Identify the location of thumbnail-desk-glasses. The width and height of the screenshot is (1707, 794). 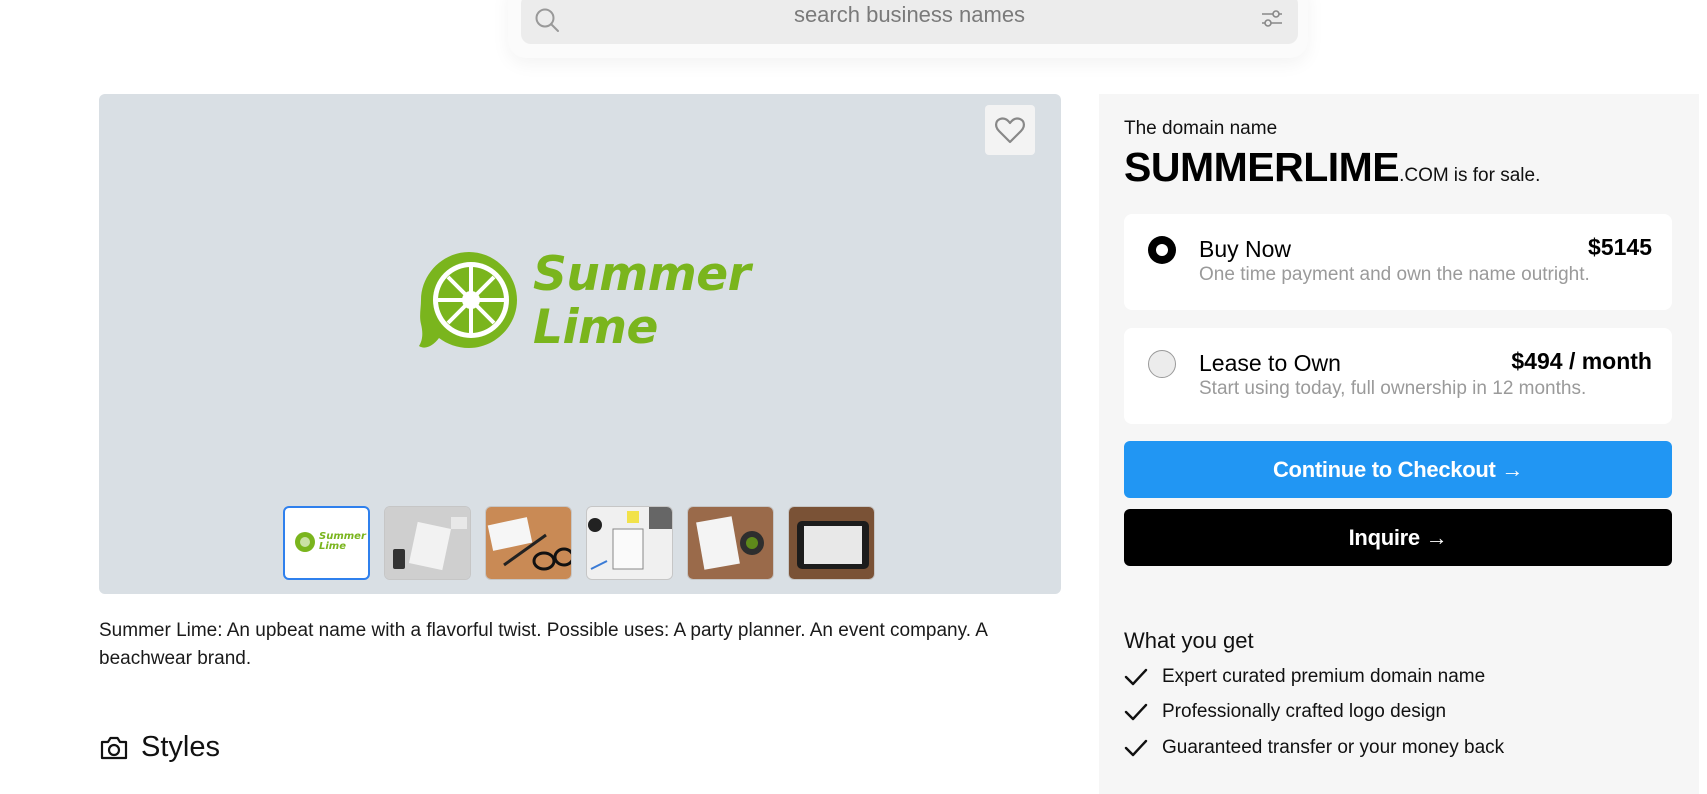
(528, 543).